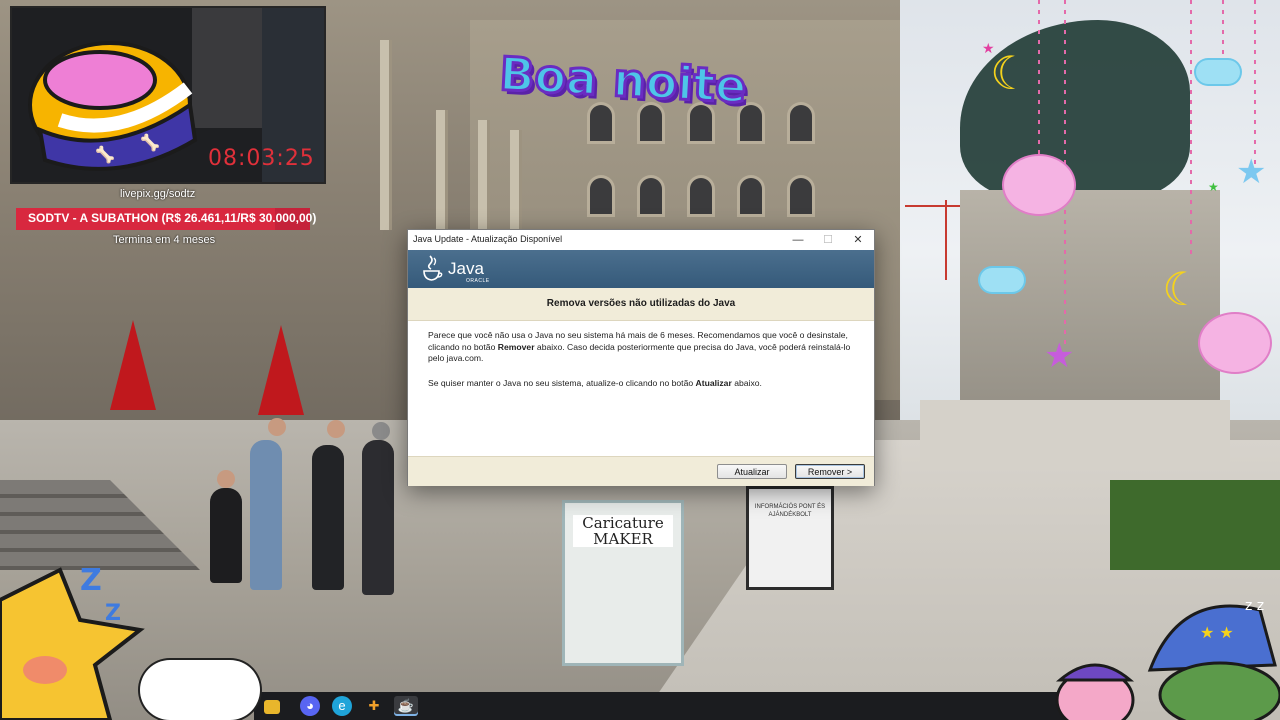 Image resolution: width=1280 pixels, height=720 pixels. Describe the element at coordinates (164, 240) in the screenshot. I see `goal-subtext: Termina em 4 meses` at that location.